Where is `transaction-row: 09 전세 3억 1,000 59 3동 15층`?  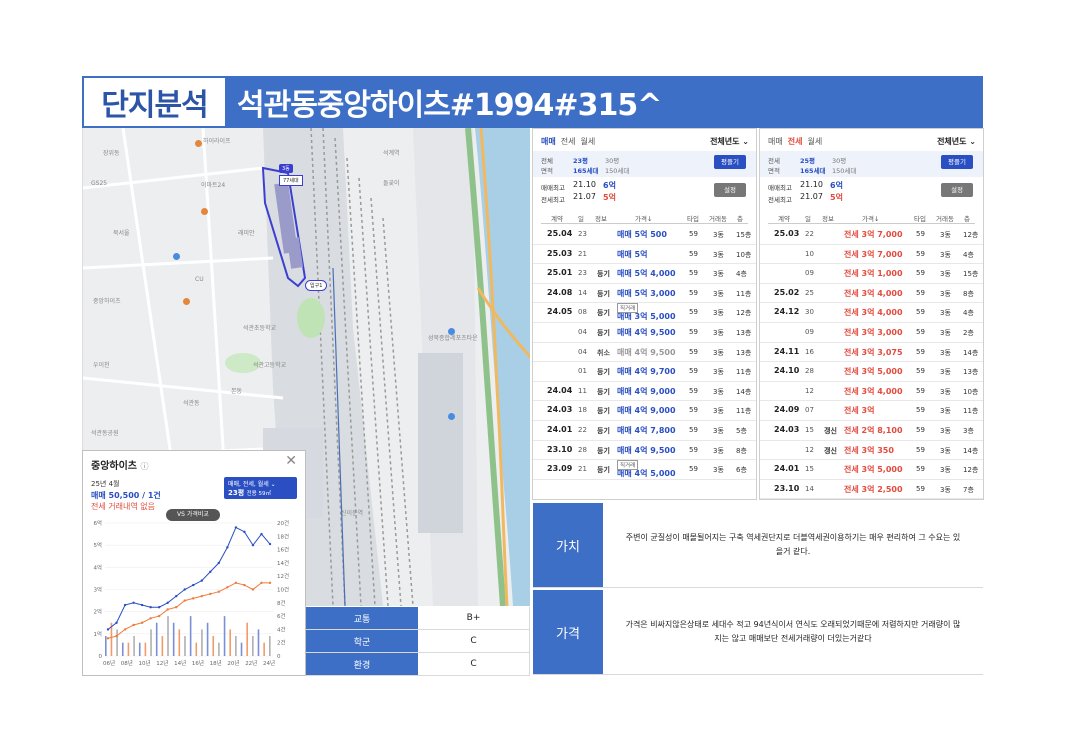
transaction-row: 09 전세 3억 1,000 59 3동 15층 is located at coordinates (871, 274).